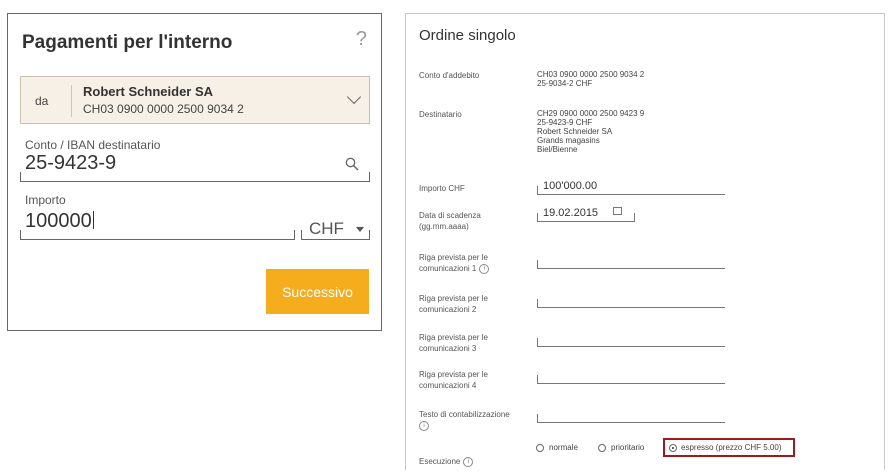 The width and height of the screenshot is (894, 473). Describe the element at coordinates (591, 74) in the screenshot. I see `debit-account-line: CH03 0900 0000 2500 9034 2` at that location.